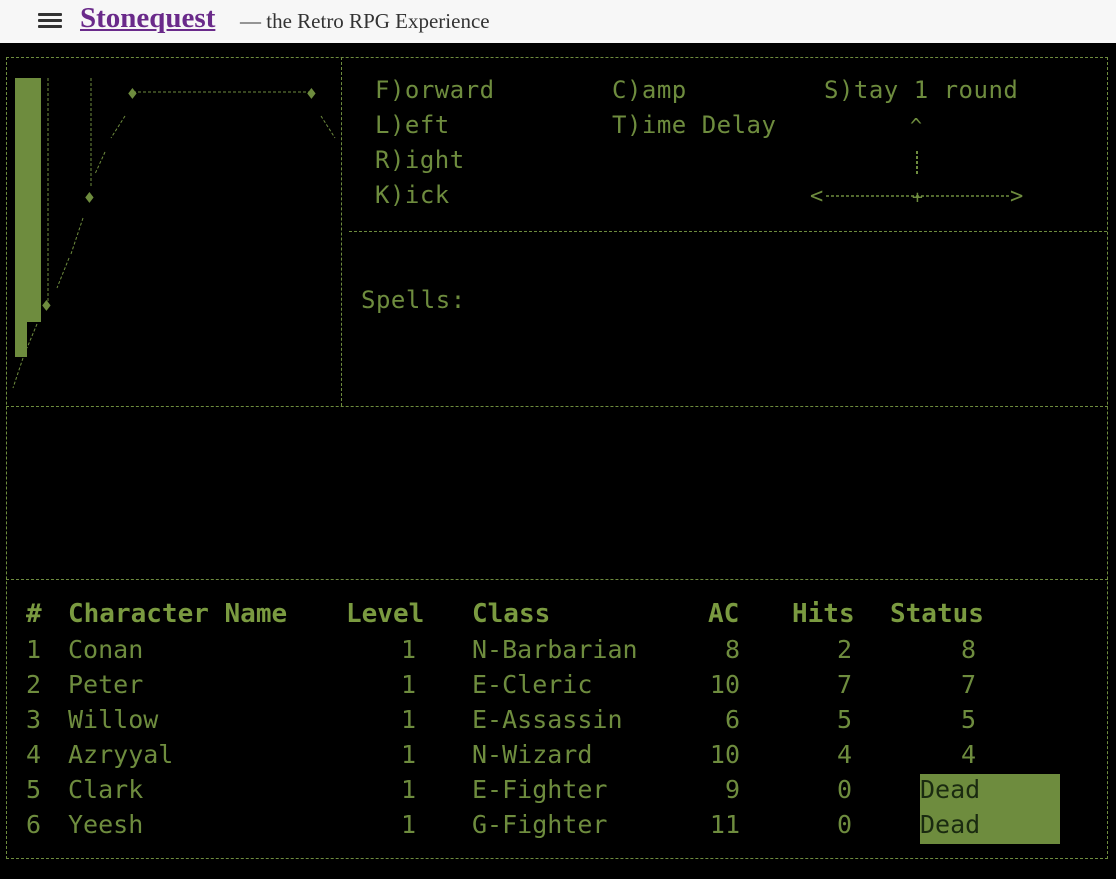 The height and width of the screenshot is (879, 1116). Describe the element at coordinates (34, 614) in the screenshot. I see `column-header-number: #` at that location.